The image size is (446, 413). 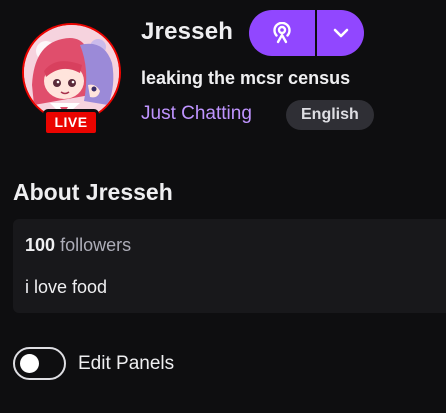 I want to click on toggle-knob, so click(x=29, y=363).